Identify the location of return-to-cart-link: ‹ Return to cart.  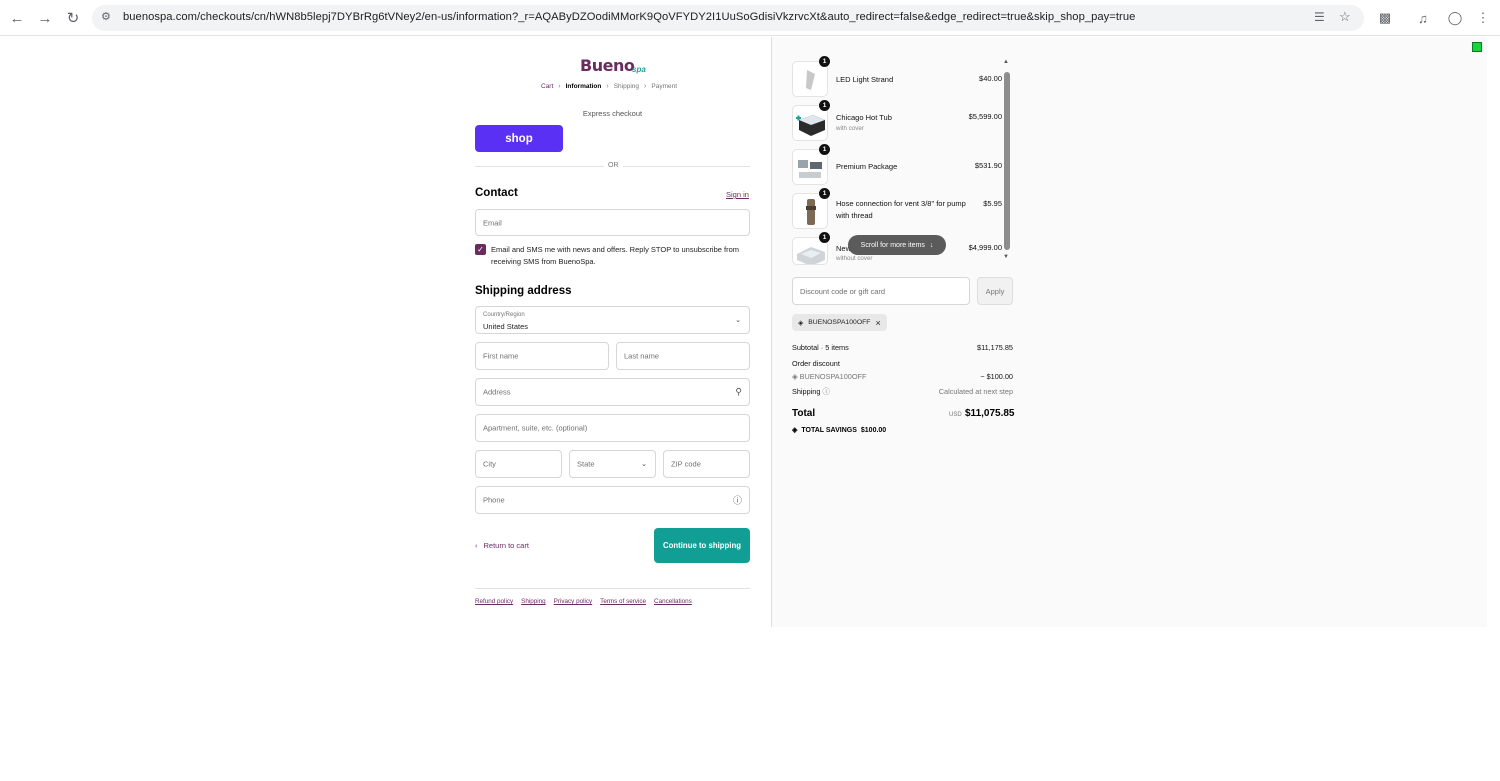
(502, 545).